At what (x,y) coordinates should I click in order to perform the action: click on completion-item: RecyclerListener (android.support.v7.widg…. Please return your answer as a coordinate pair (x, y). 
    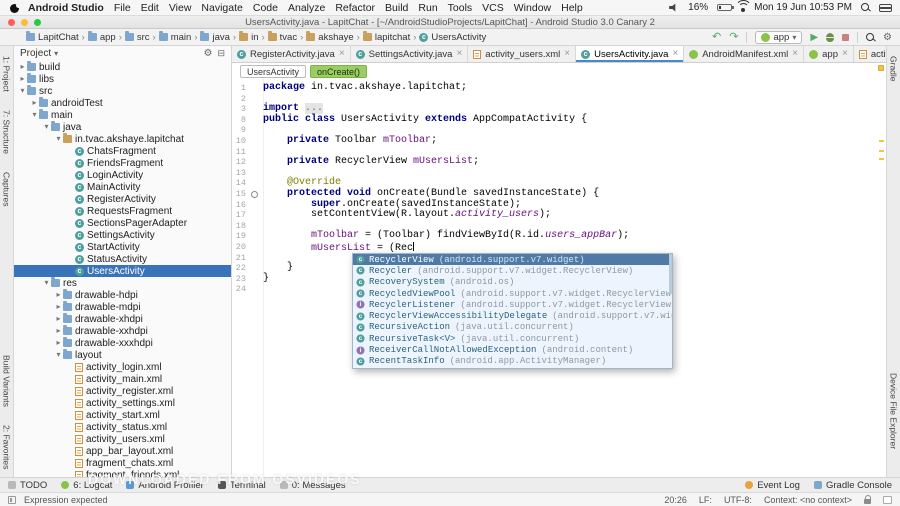
    Looking at the image, I should click on (512, 304).